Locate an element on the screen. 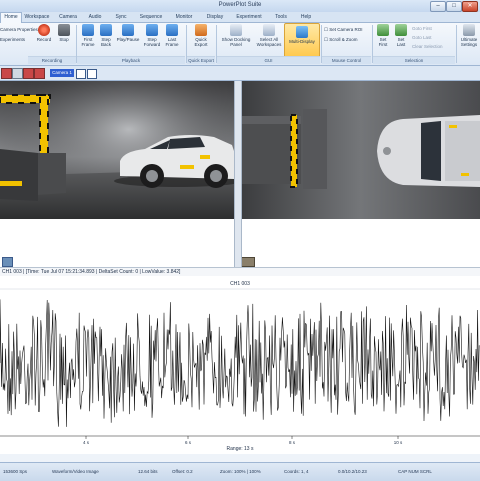  quick-export-button: Quick Export is located at coordinates (201, 35).